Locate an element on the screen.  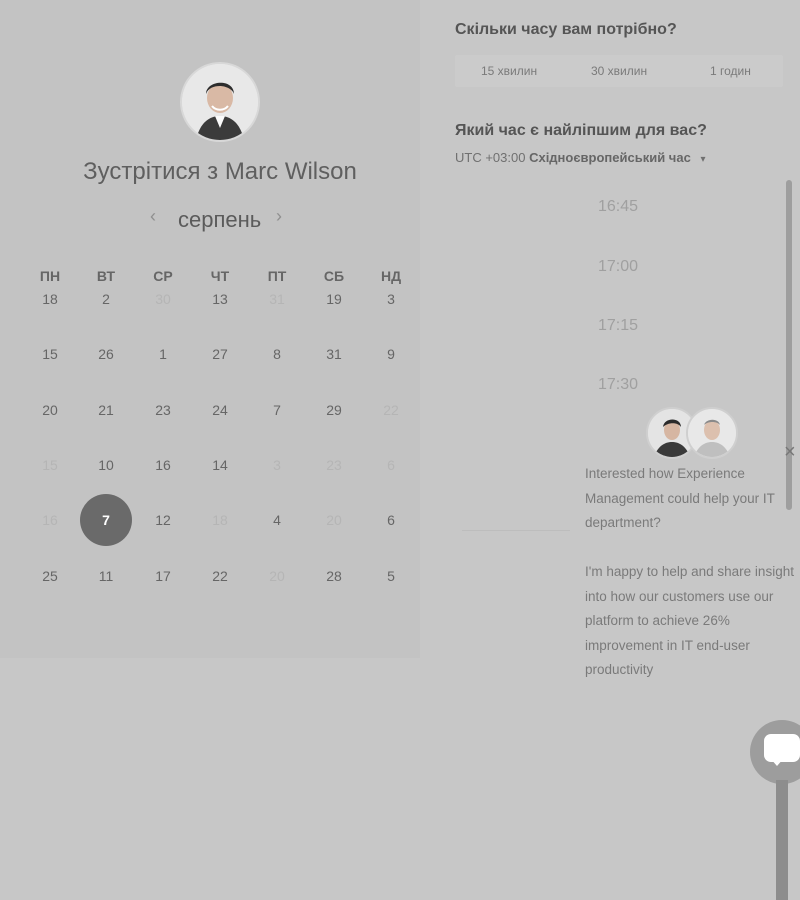
duration-option-60: 1 годин is located at coordinates (730, 71).